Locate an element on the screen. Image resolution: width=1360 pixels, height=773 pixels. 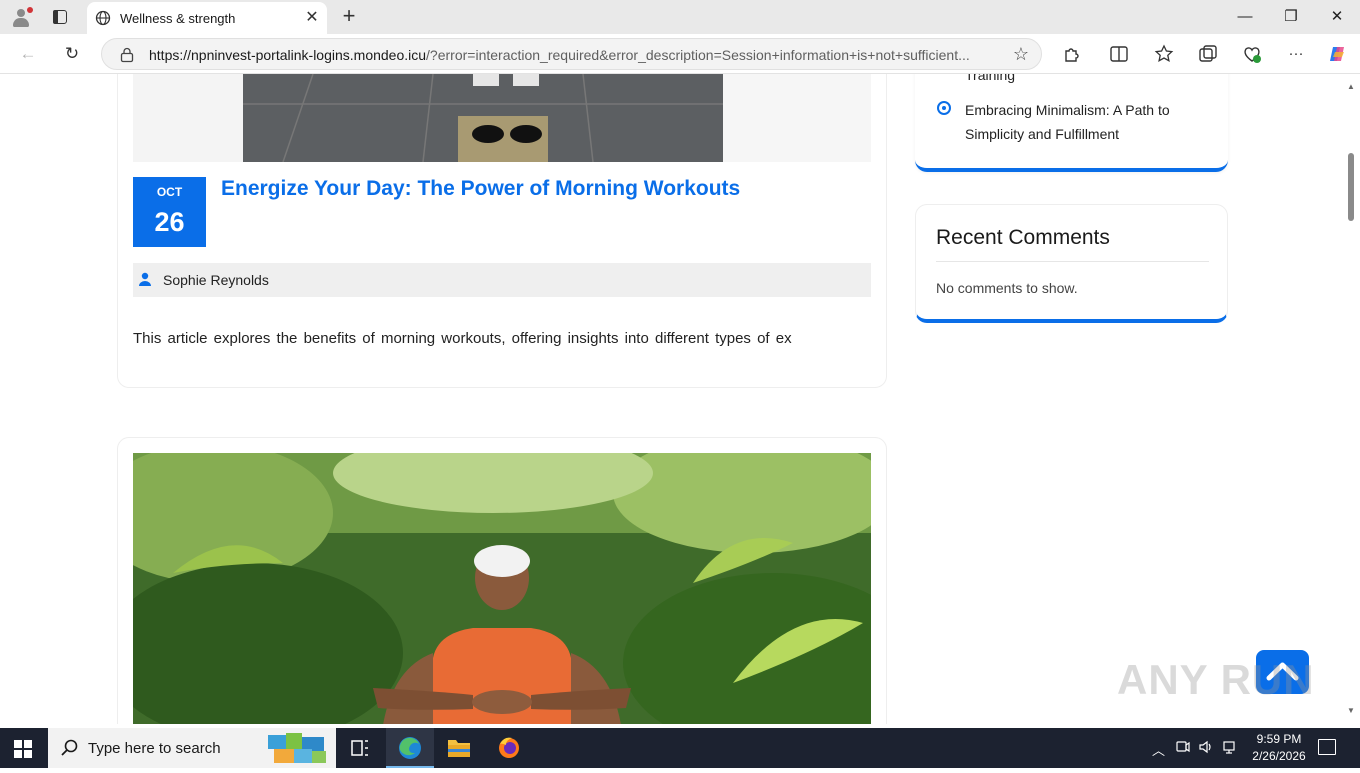
minimize-button: — is located at coordinates (1245, 17).